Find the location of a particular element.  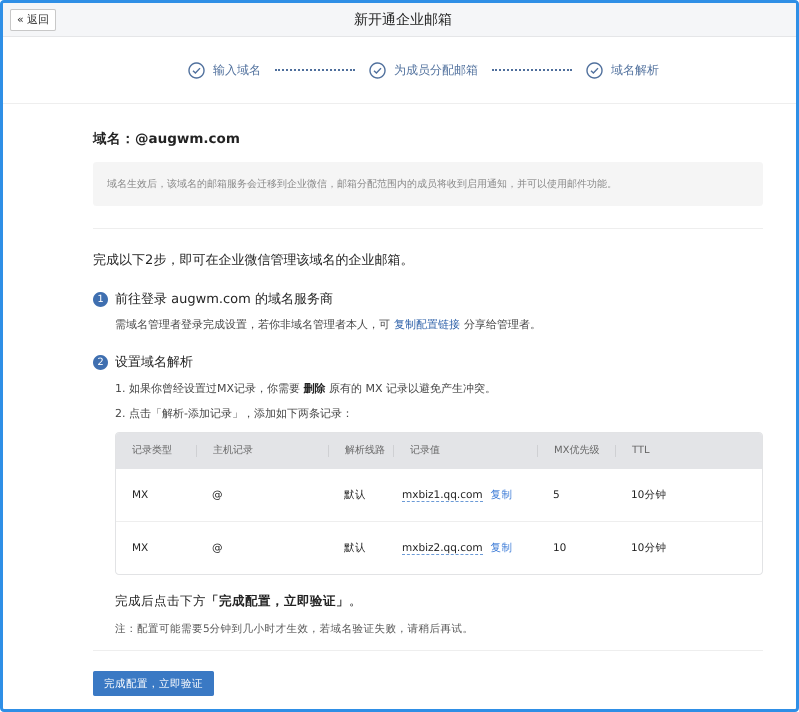

table-cell-text: 10 is located at coordinates (560, 548).